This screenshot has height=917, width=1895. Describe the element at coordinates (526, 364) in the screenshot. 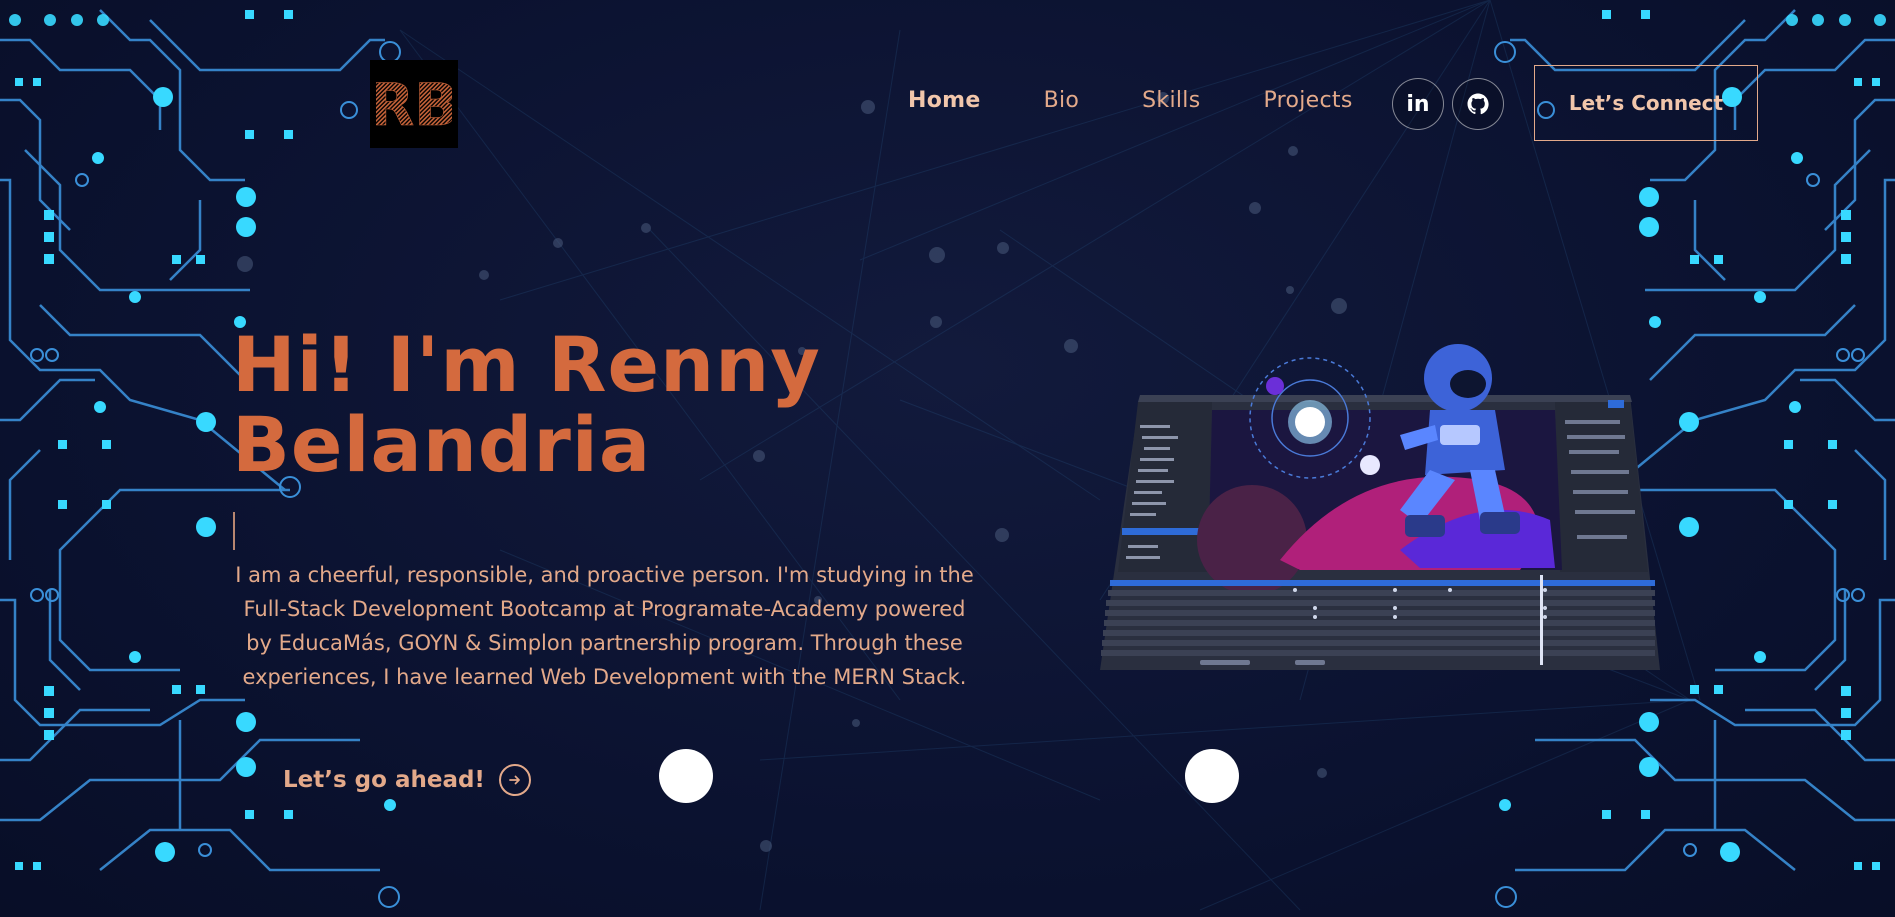

I see `hero-title-line1: Hi! I'm Renny` at that location.